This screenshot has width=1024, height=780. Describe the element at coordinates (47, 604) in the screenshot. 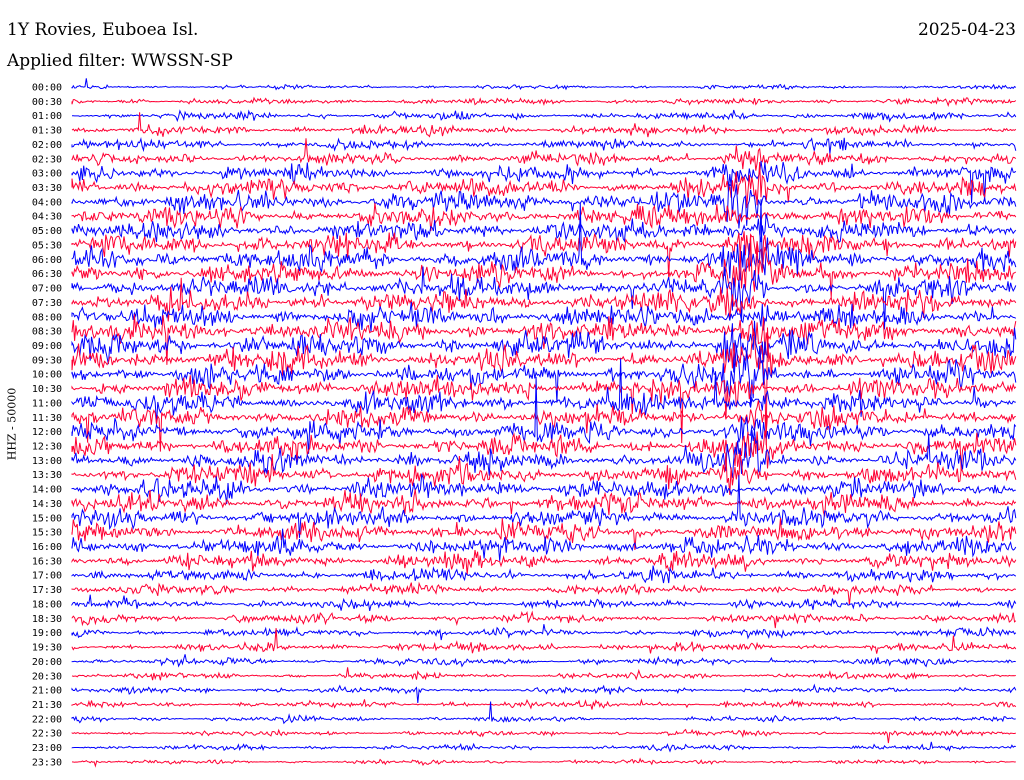

I see `time-label: 18:00` at that location.